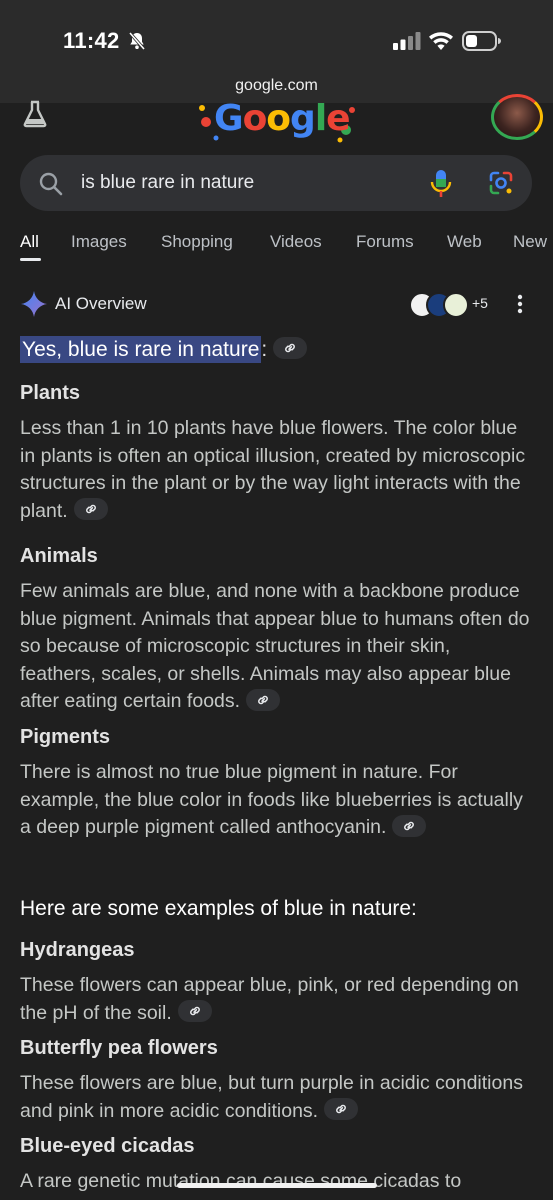  I want to click on flask-icon, so click(35, 114).